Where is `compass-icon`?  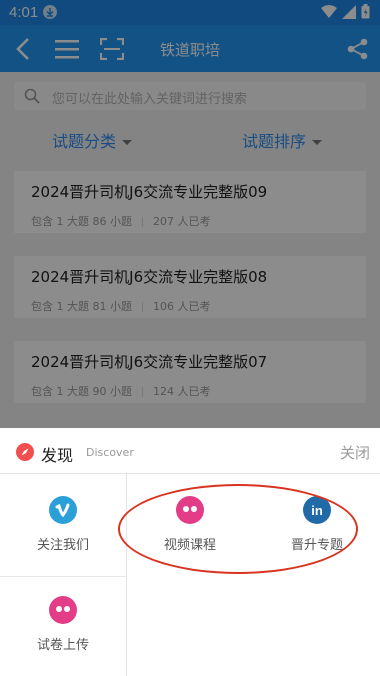
compass-icon is located at coordinates (25, 452).